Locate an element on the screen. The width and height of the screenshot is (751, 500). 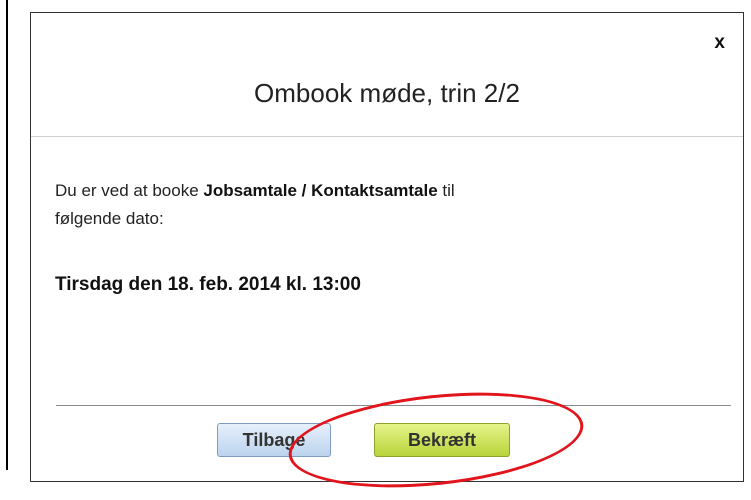
close-icon: x is located at coordinates (719, 42).